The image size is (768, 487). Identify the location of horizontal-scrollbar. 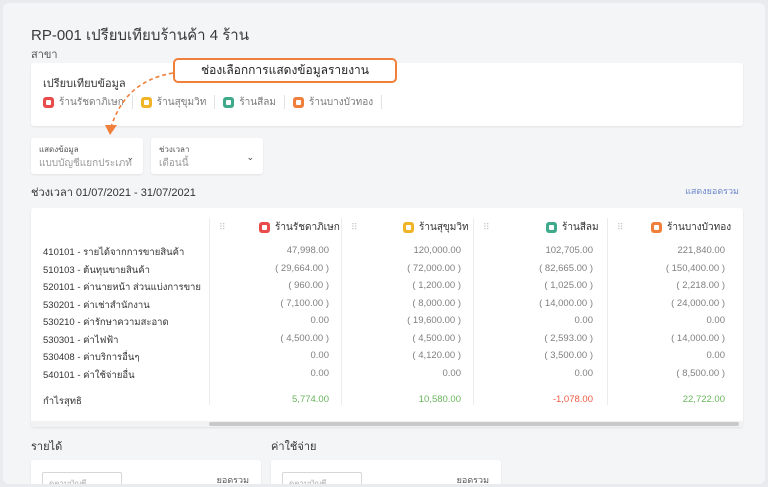
(387, 424).